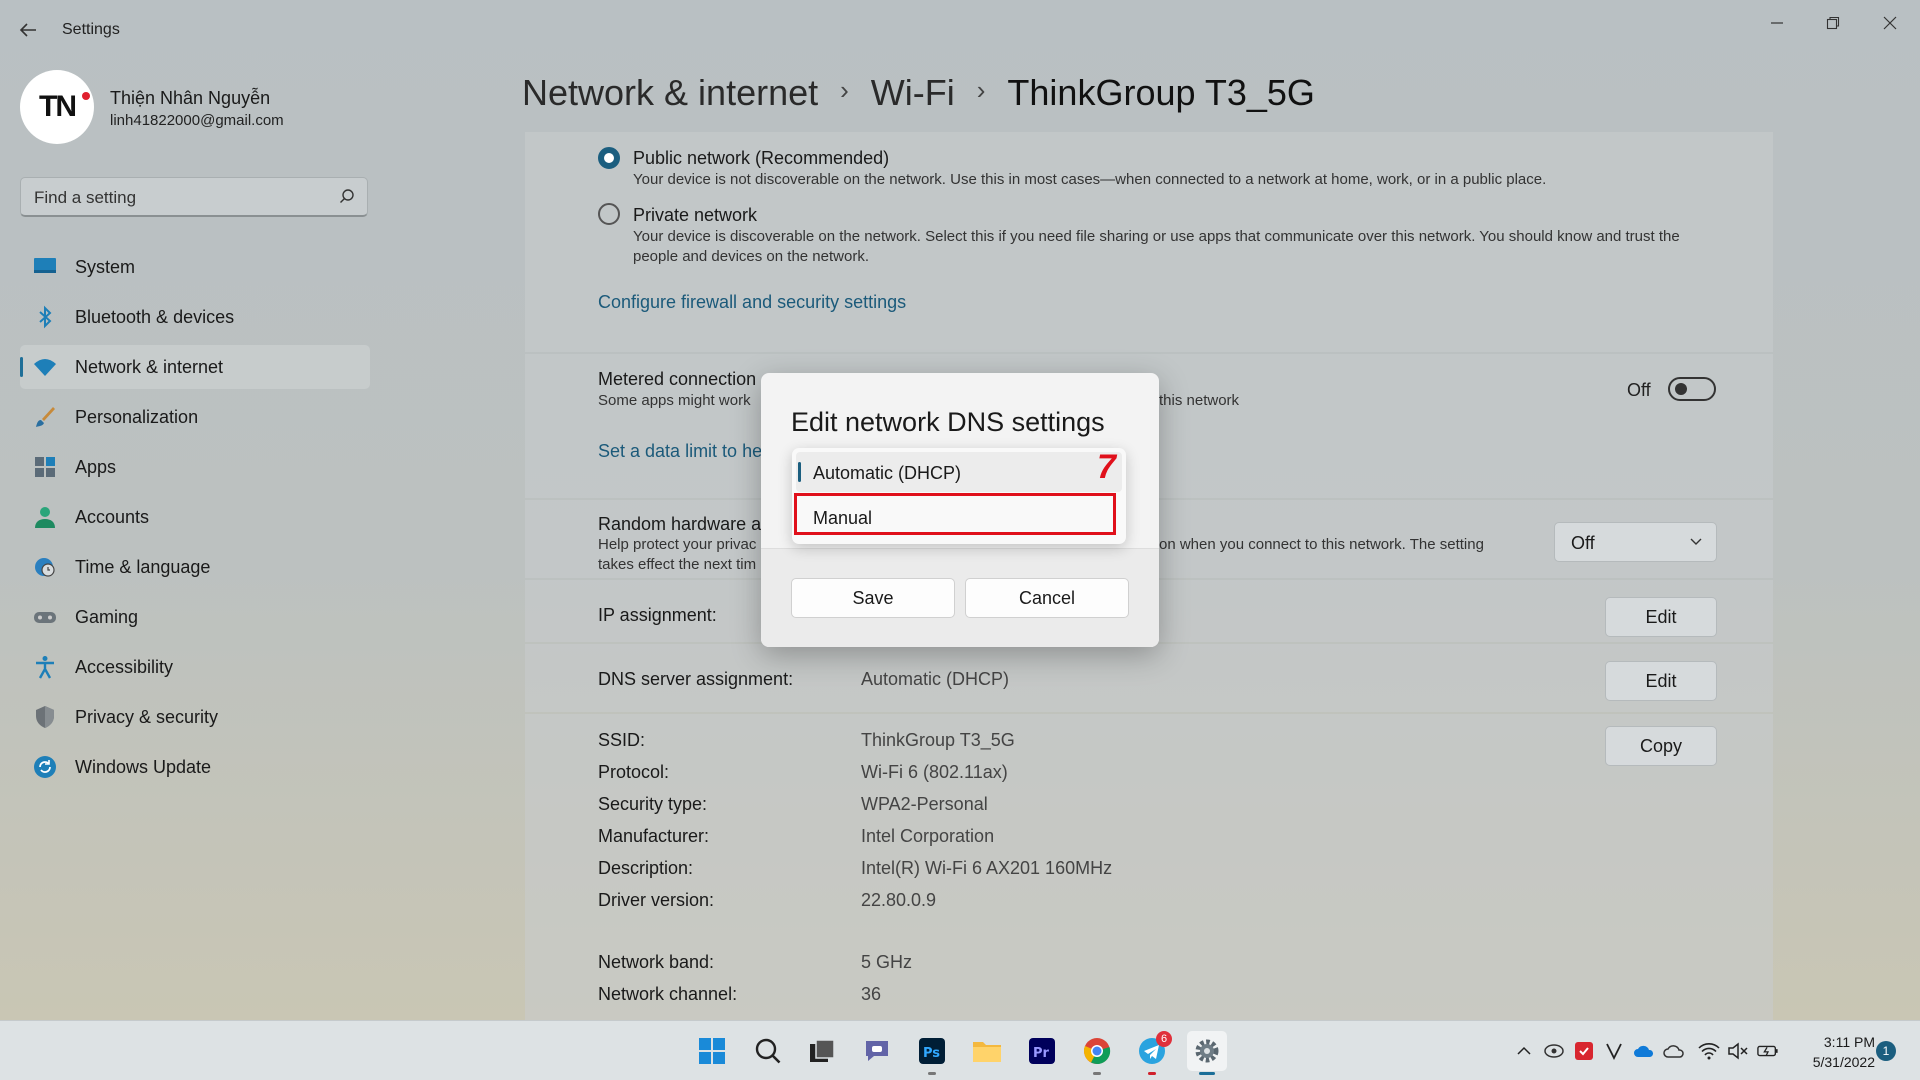  What do you see at coordinates (1830, 1052) in the screenshot?
I see `taskbar-clock: 3:11 PM 5/31/2022` at bounding box center [1830, 1052].